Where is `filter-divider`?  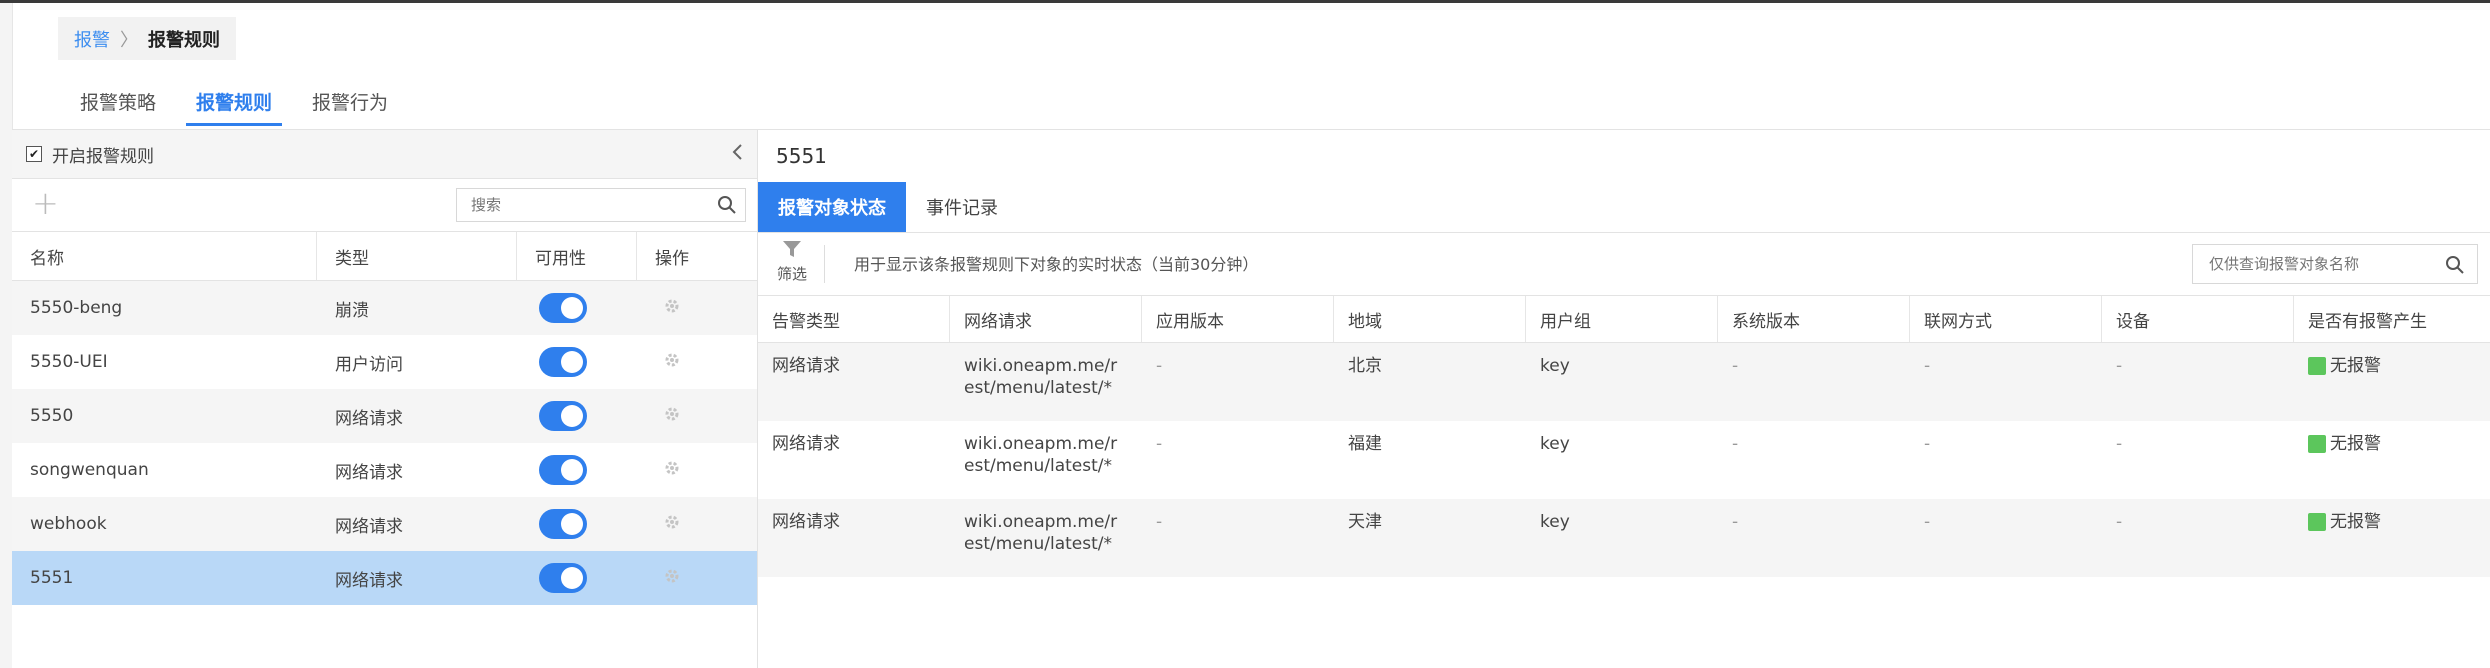
filter-divider is located at coordinates (824, 264).